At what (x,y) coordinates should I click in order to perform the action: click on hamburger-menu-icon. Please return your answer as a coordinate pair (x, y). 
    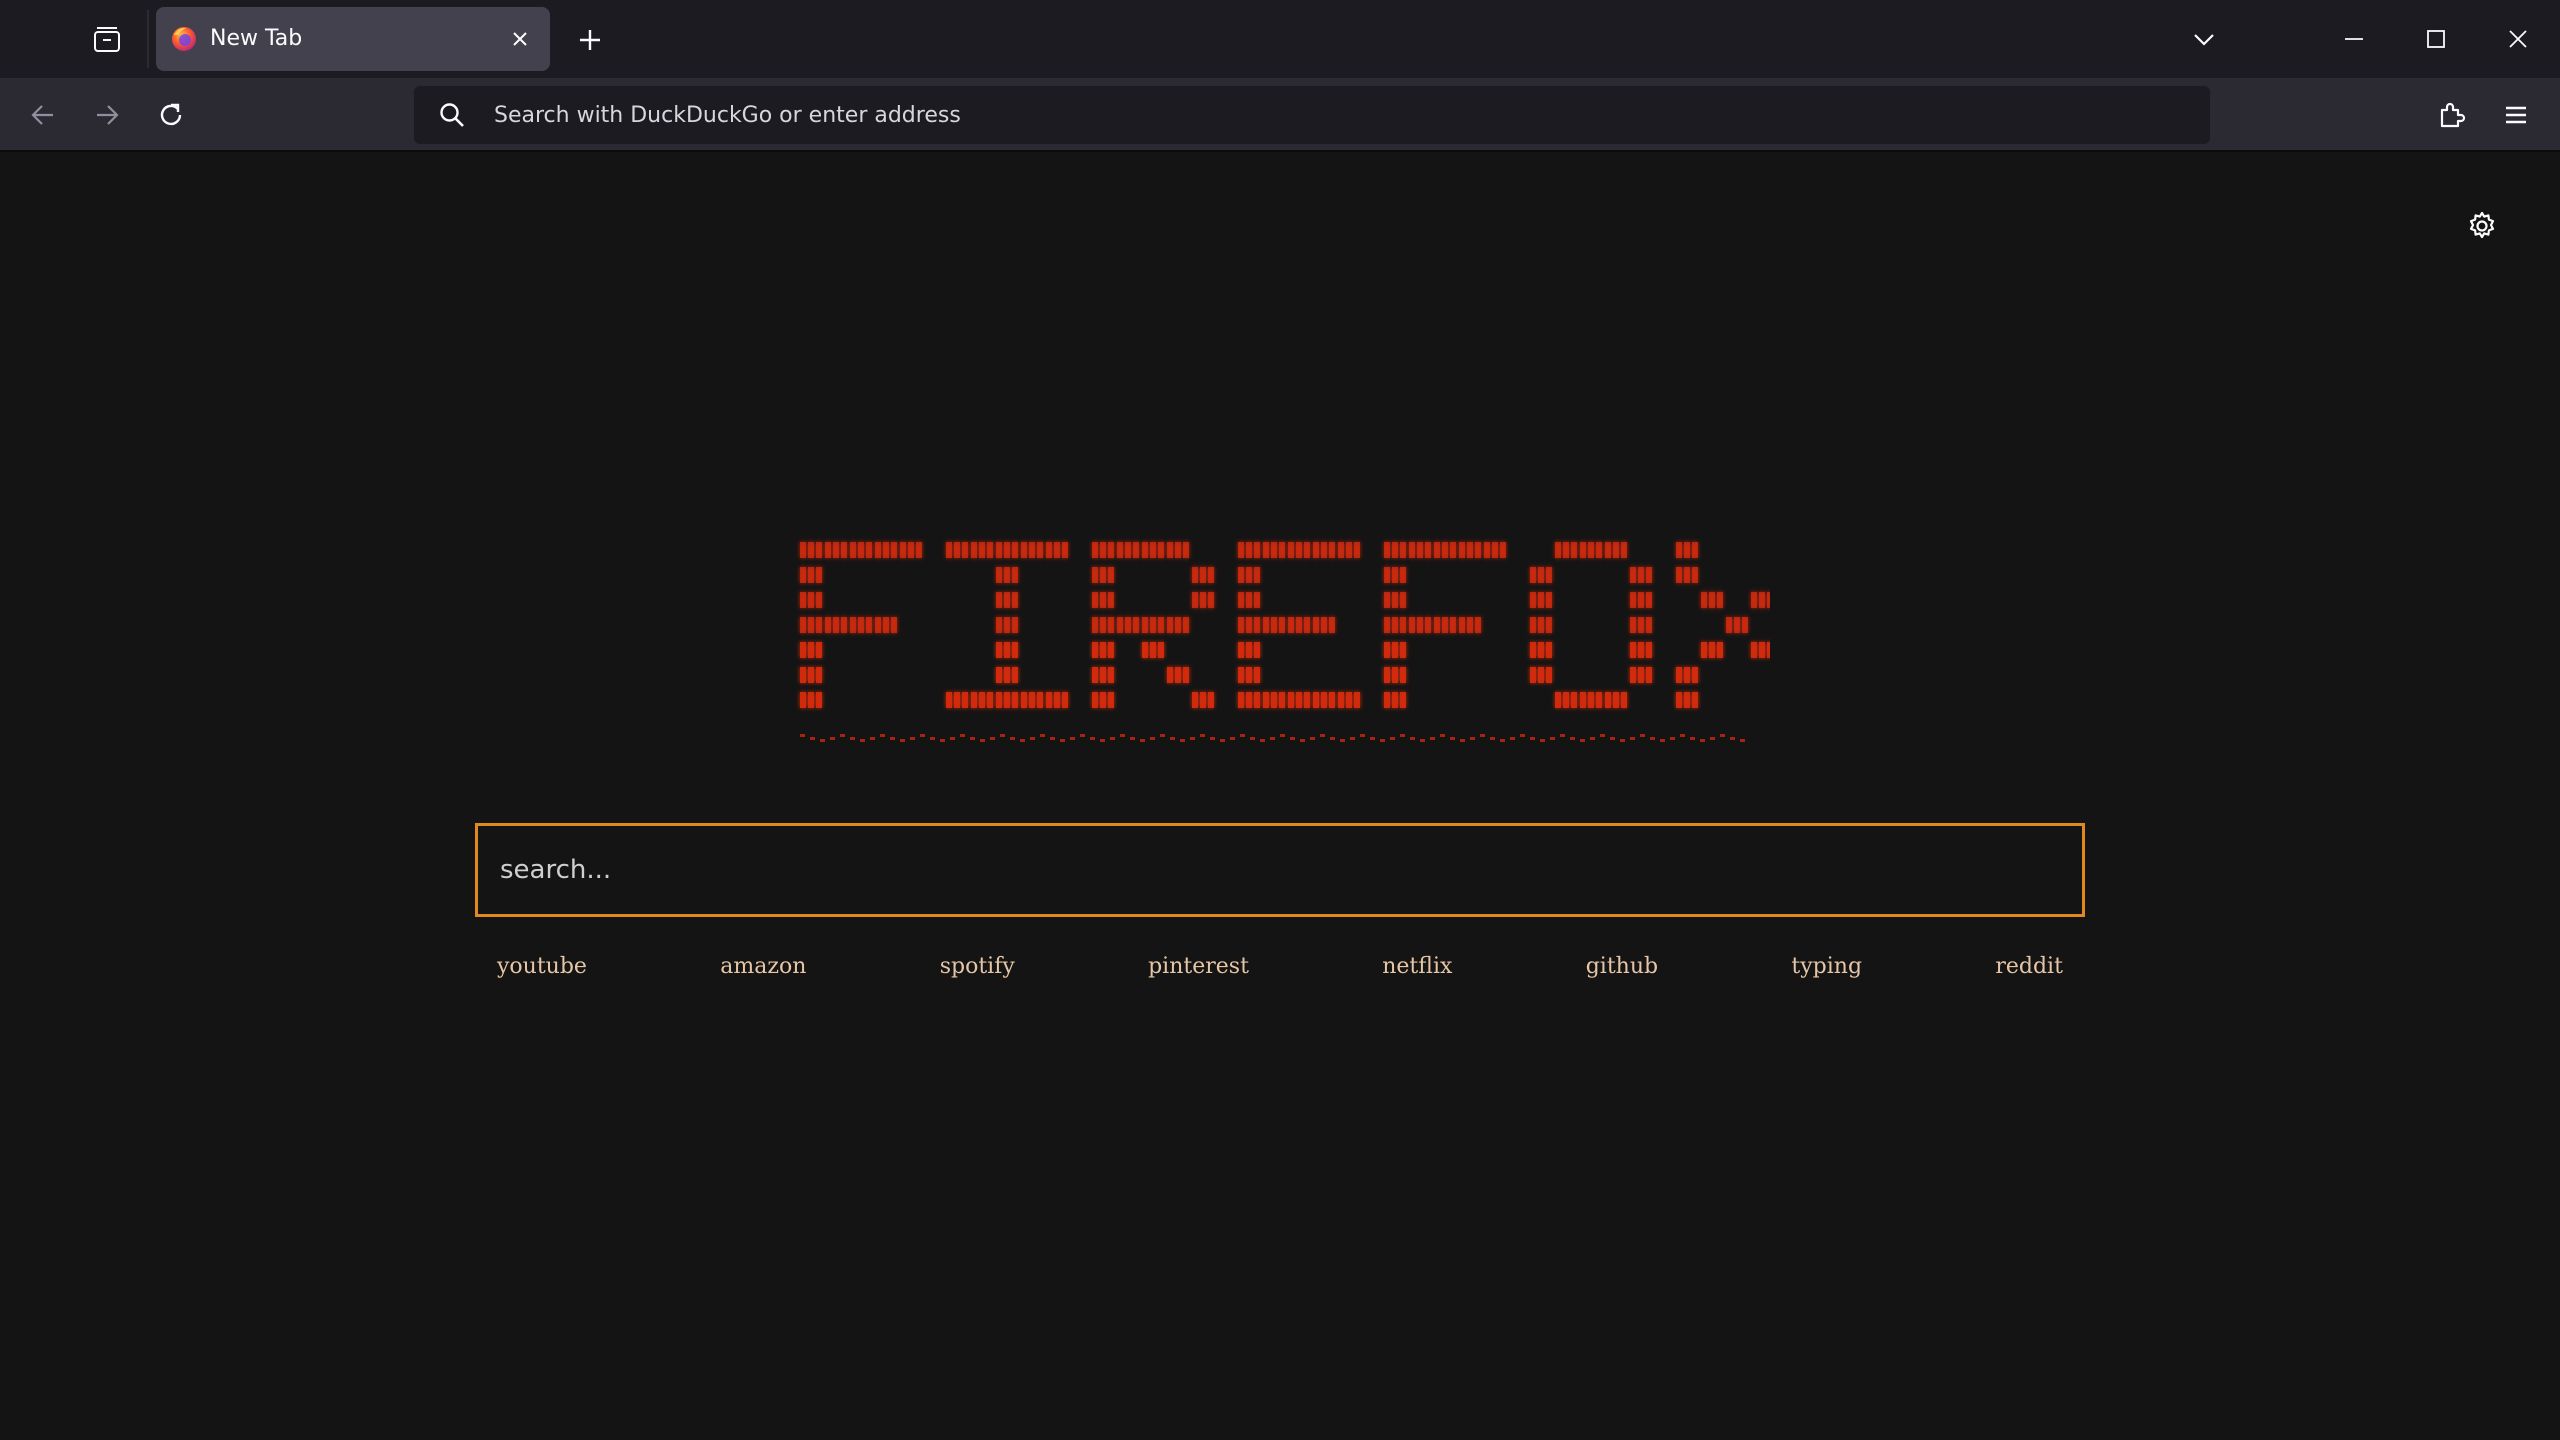
    Looking at the image, I should click on (2516, 115).